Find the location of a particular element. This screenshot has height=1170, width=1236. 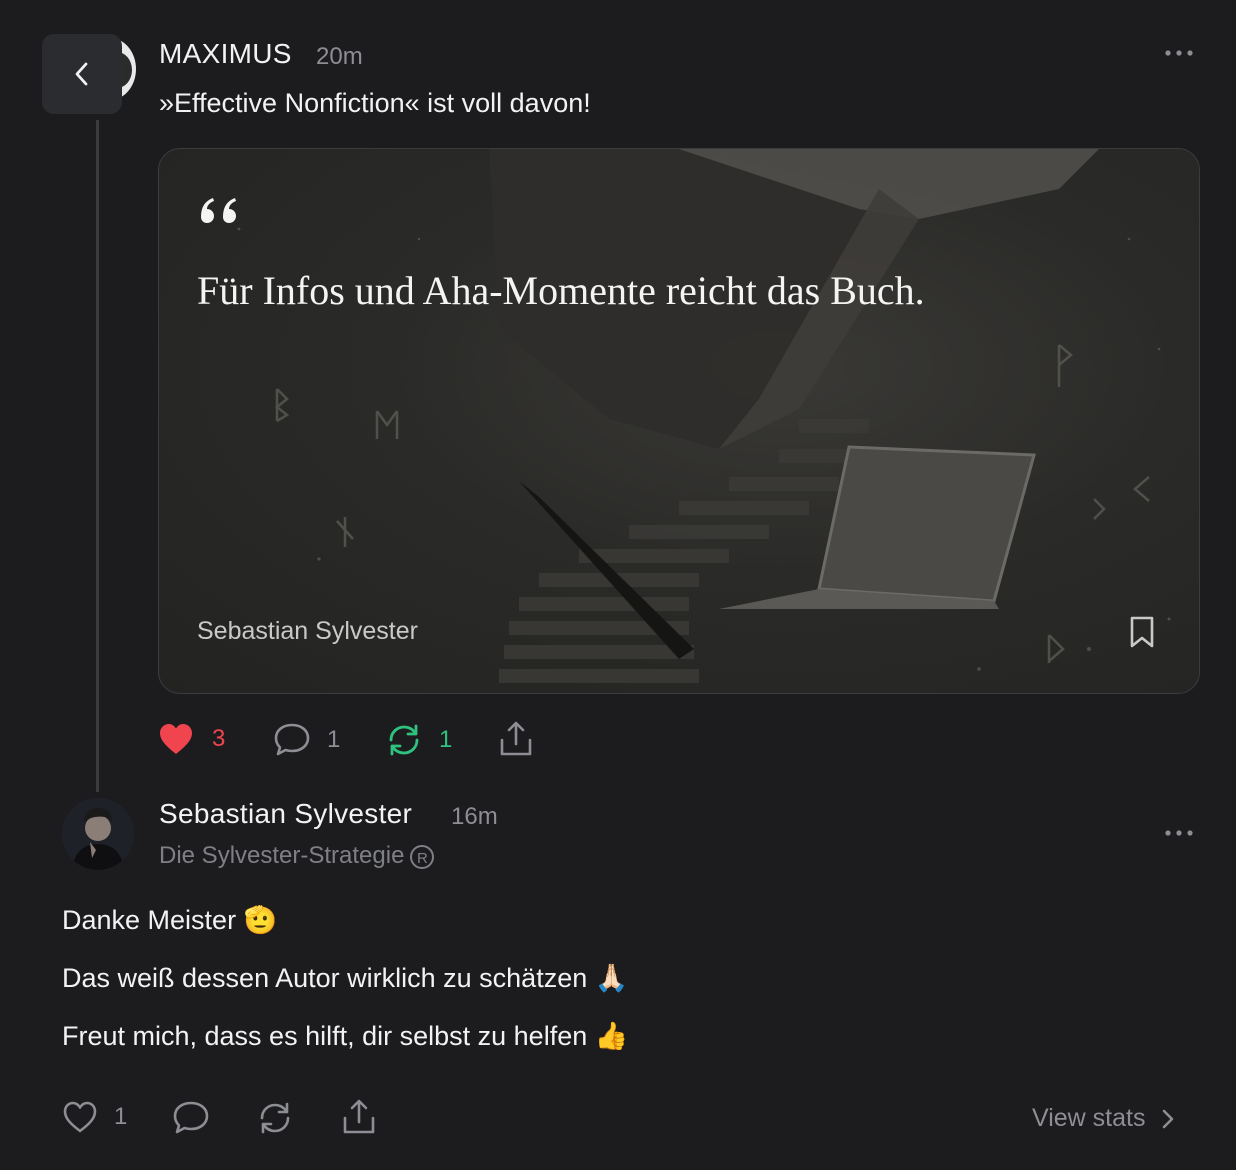

view-stats-label: View stats is located at coordinates (1089, 1118).